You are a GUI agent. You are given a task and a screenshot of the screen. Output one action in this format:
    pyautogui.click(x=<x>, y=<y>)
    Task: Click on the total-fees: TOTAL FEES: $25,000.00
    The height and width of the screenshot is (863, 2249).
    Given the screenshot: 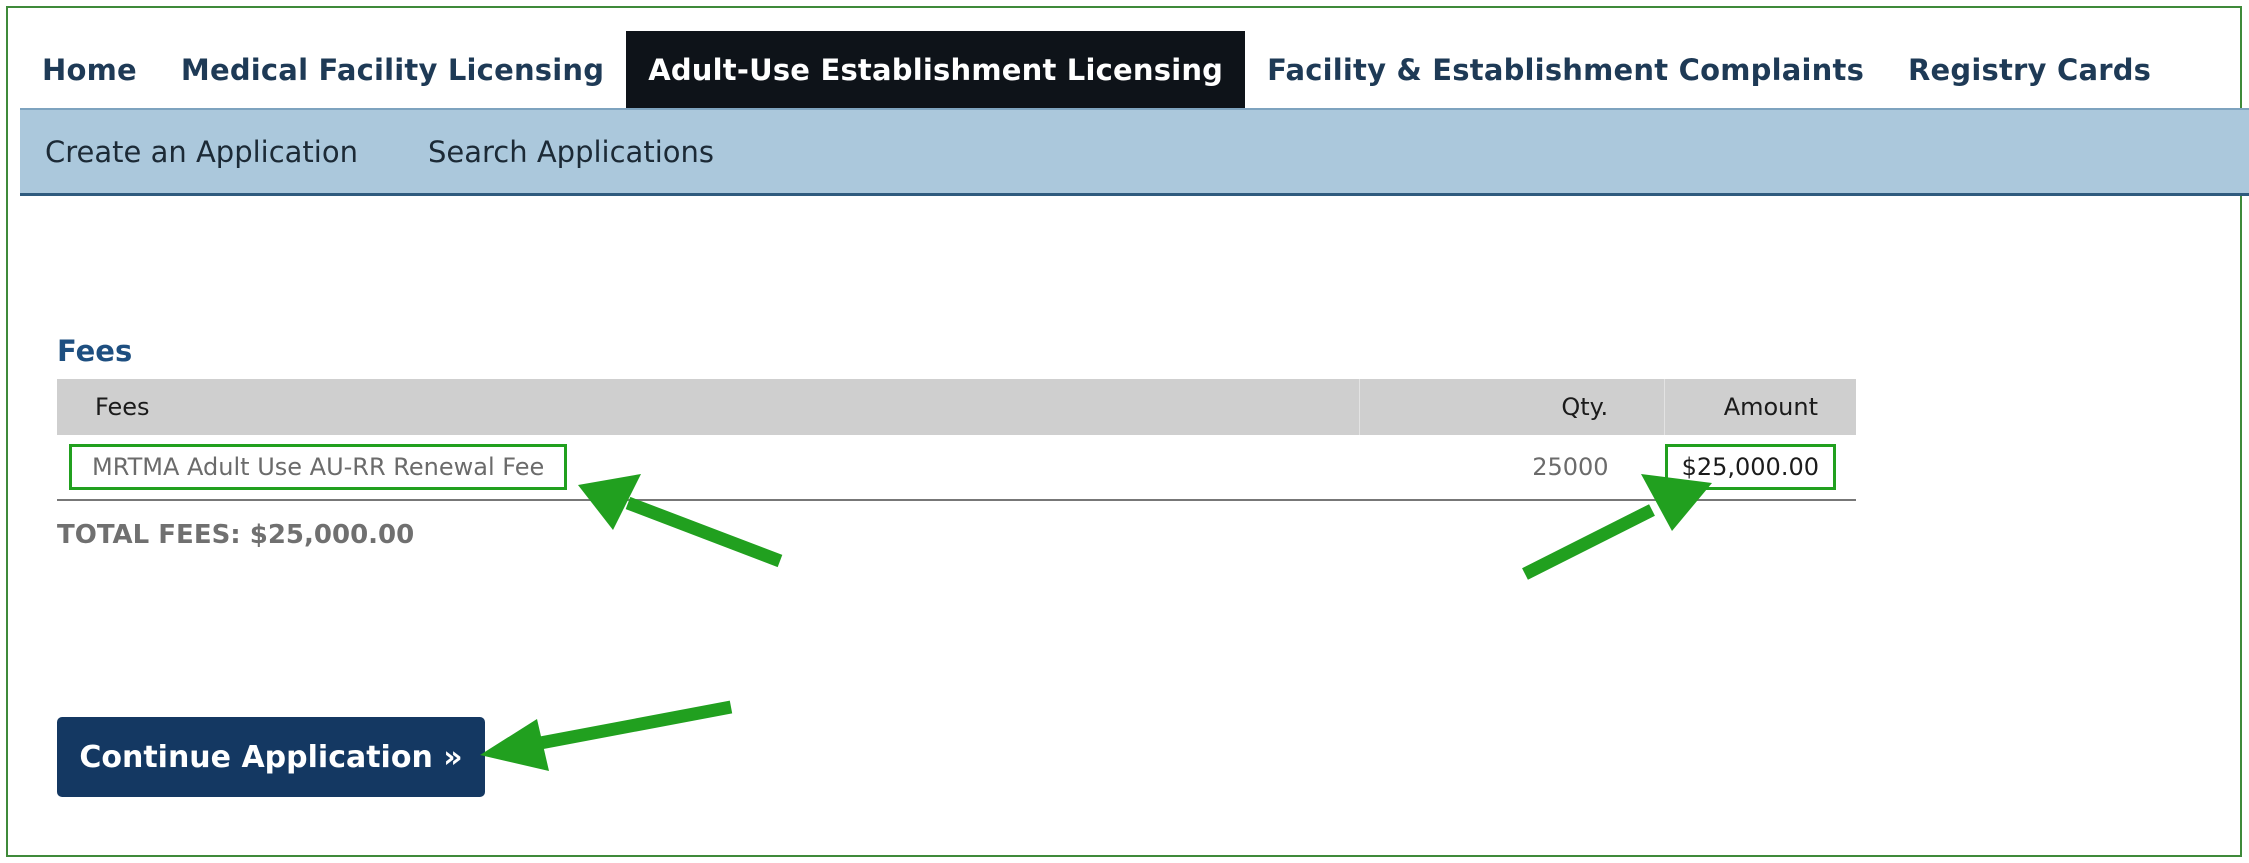 What is the action you would take?
    pyautogui.click(x=236, y=535)
    